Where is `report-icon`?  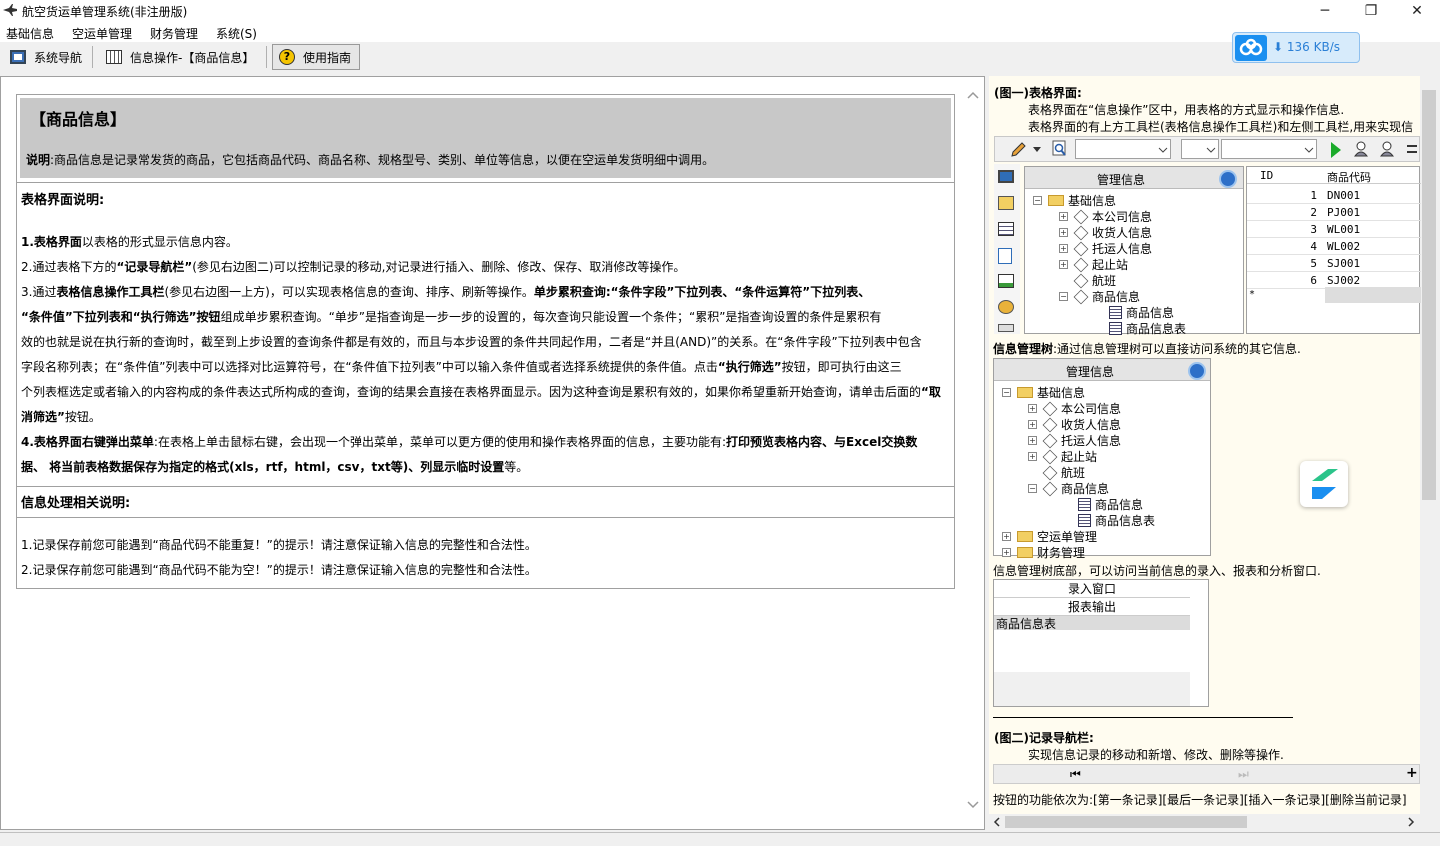 report-icon is located at coordinates (1084, 520).